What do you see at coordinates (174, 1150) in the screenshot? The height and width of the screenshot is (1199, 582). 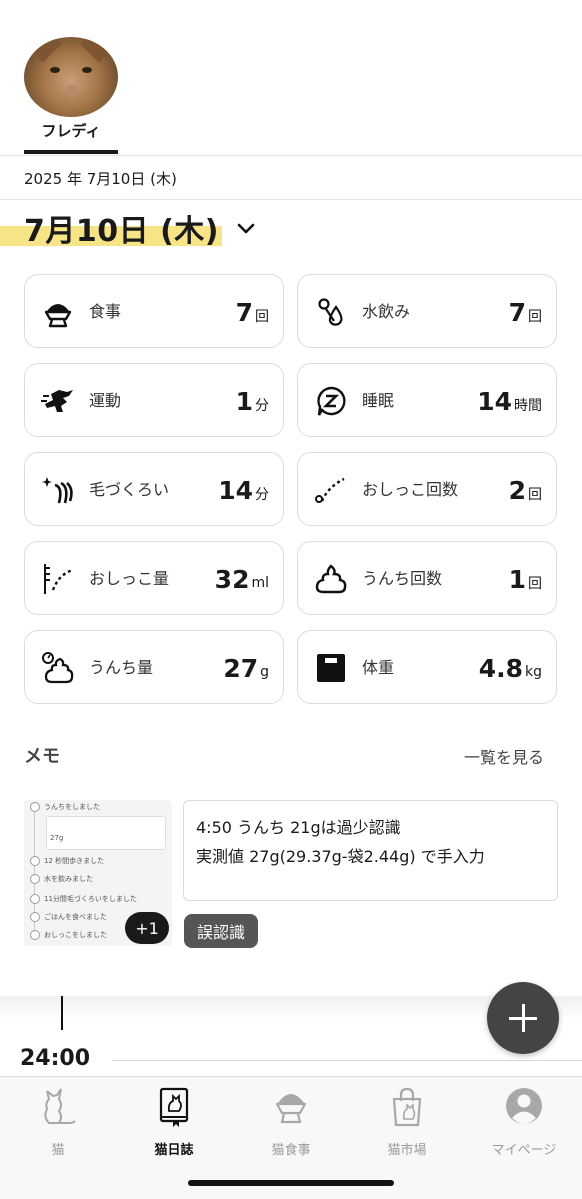 I see `tab-label: 猫日誌` at bounding box center [174, 1150].